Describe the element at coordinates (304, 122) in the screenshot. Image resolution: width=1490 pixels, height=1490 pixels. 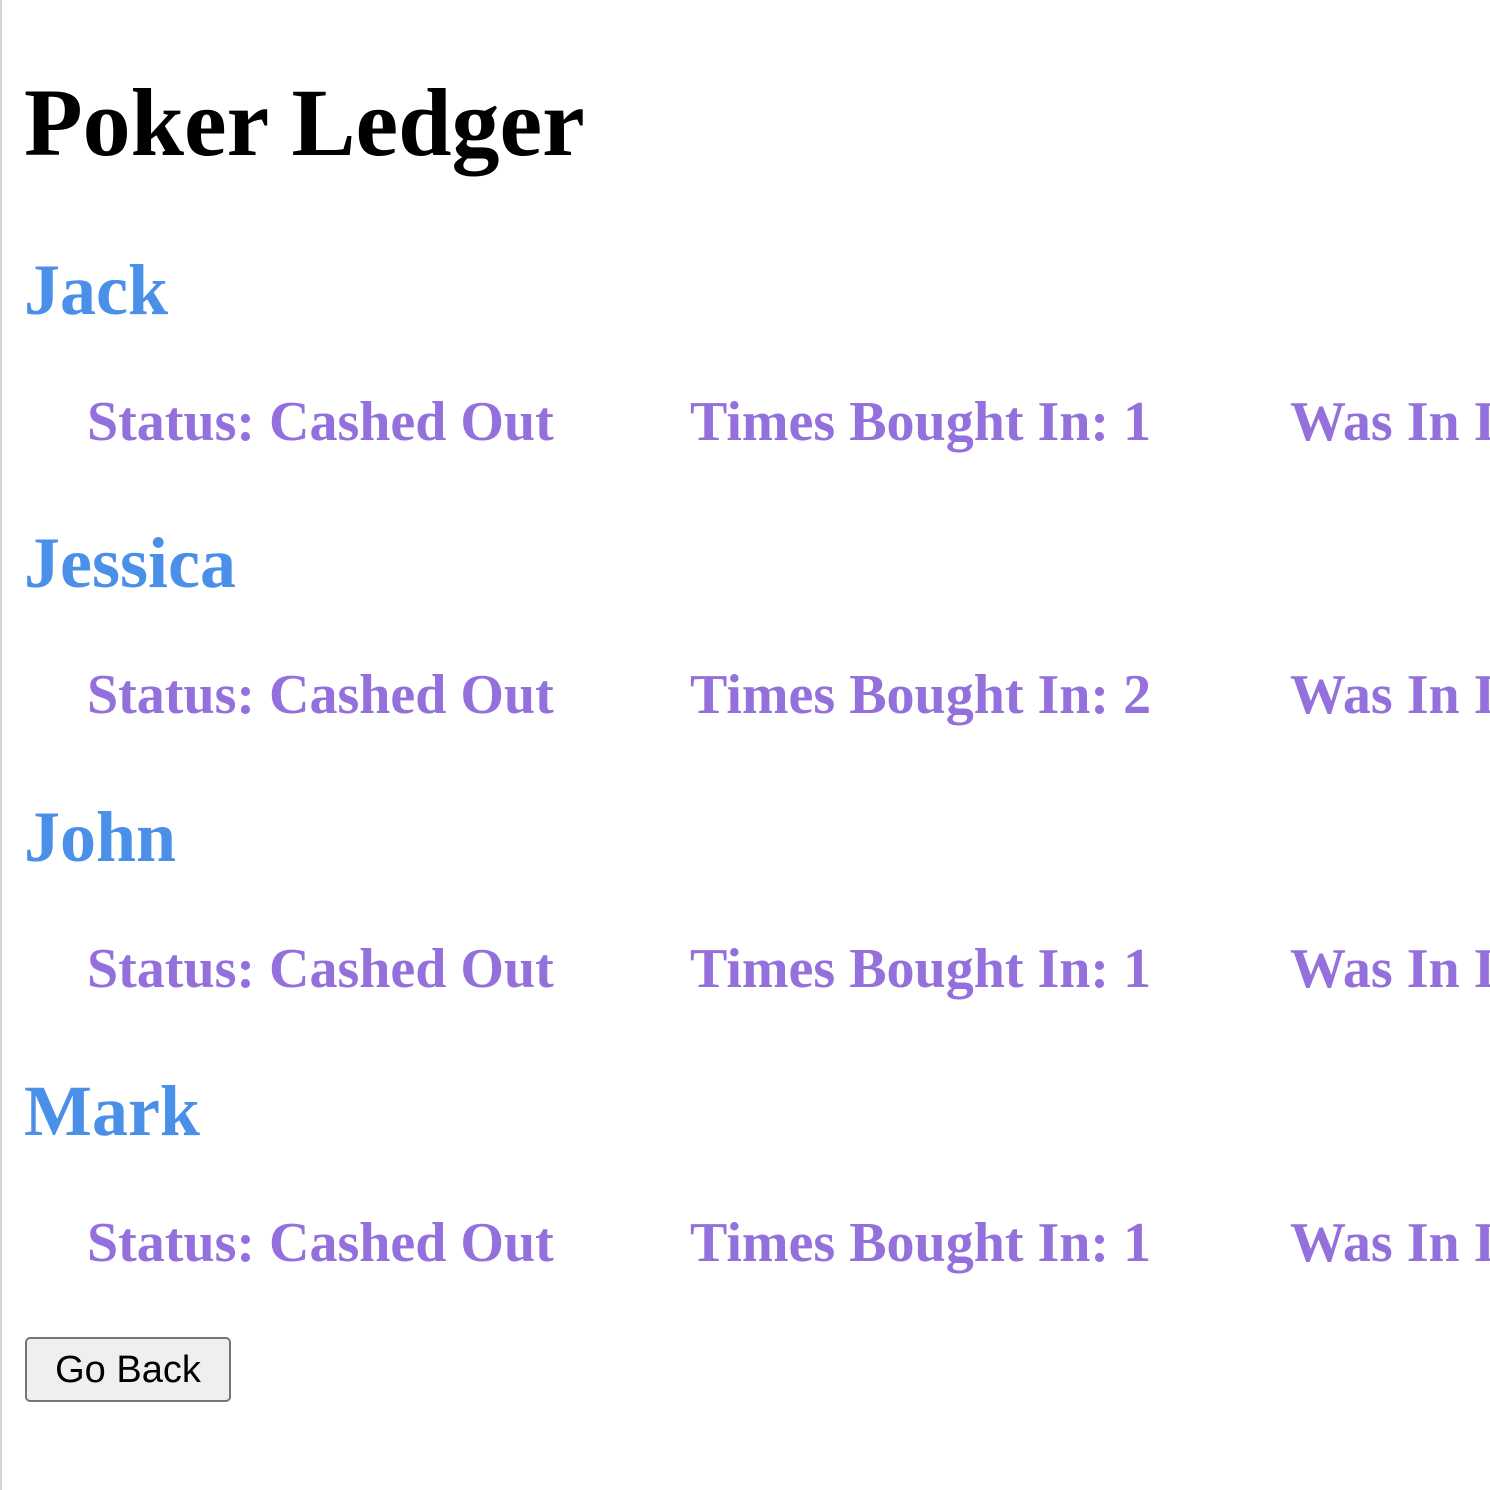
I see `page-title: Poker Ledger` at that location.